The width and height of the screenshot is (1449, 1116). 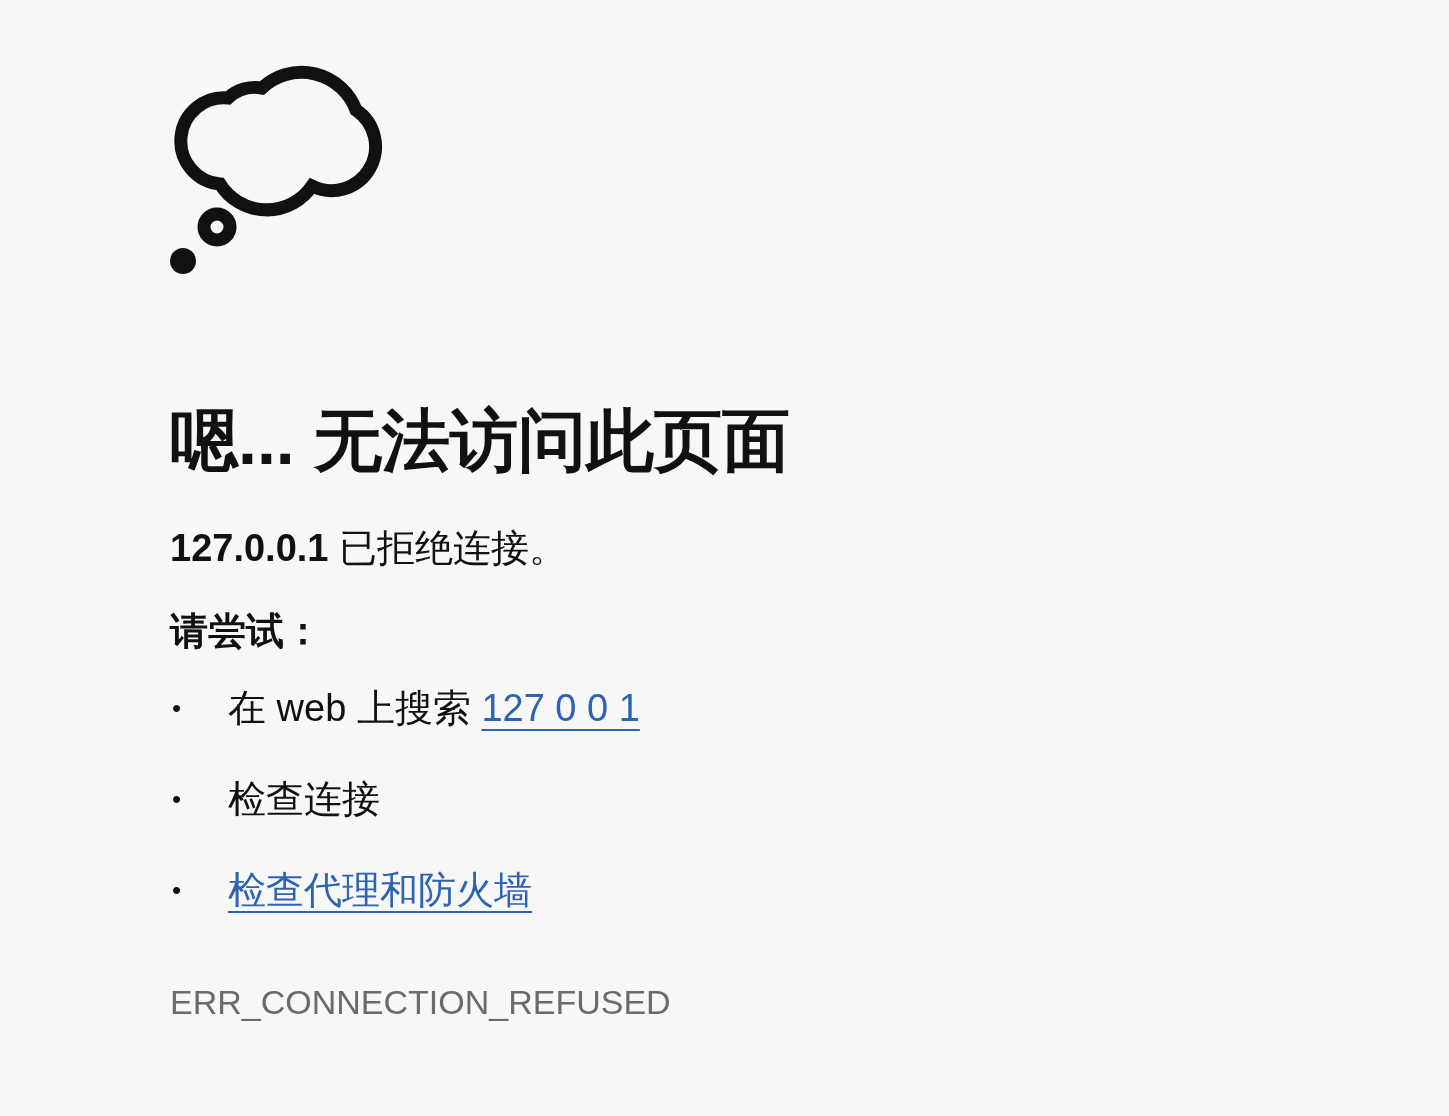 I want to click on suggestion-link: 127 0 0 1, so click(x=560, y=707).